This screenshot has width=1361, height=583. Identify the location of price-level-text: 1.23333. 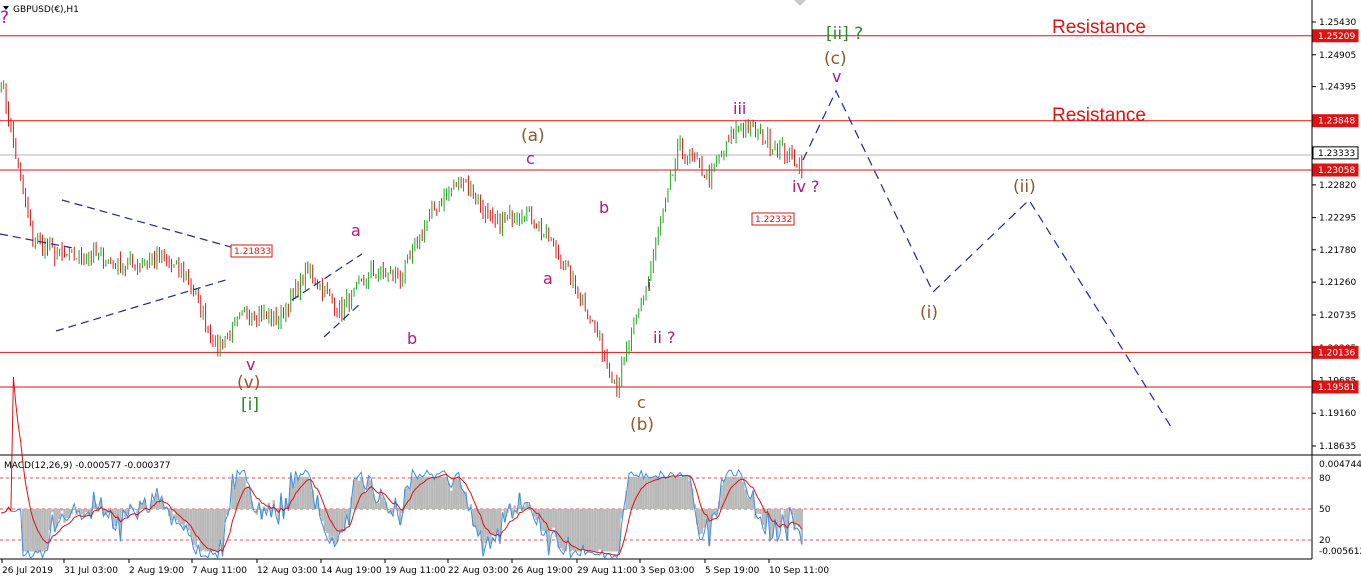
(1336, 154).